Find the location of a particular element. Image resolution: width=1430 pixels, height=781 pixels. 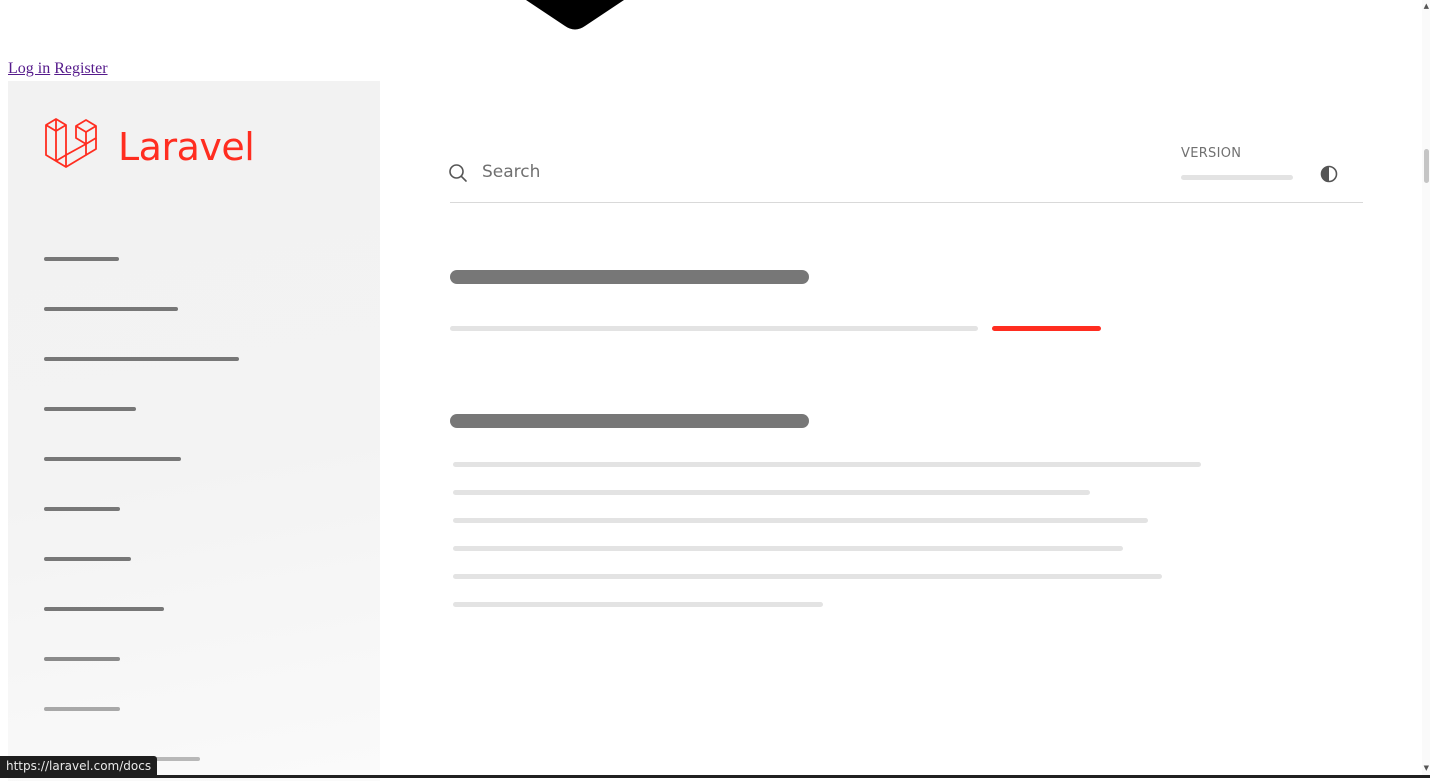

scrollbar-thumb is located at coordinates (1426, 166).